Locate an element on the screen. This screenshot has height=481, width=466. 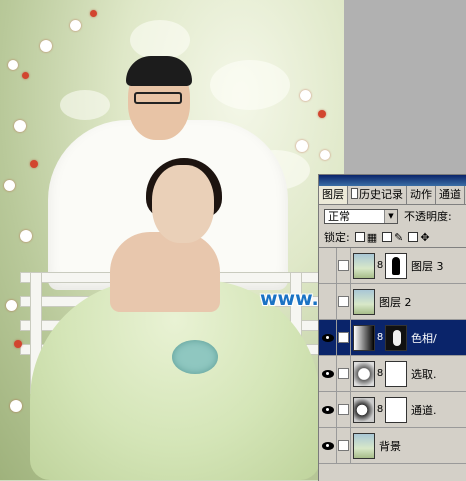
transparency-grid-icon: ▦ is located at coordinates (372, 237).